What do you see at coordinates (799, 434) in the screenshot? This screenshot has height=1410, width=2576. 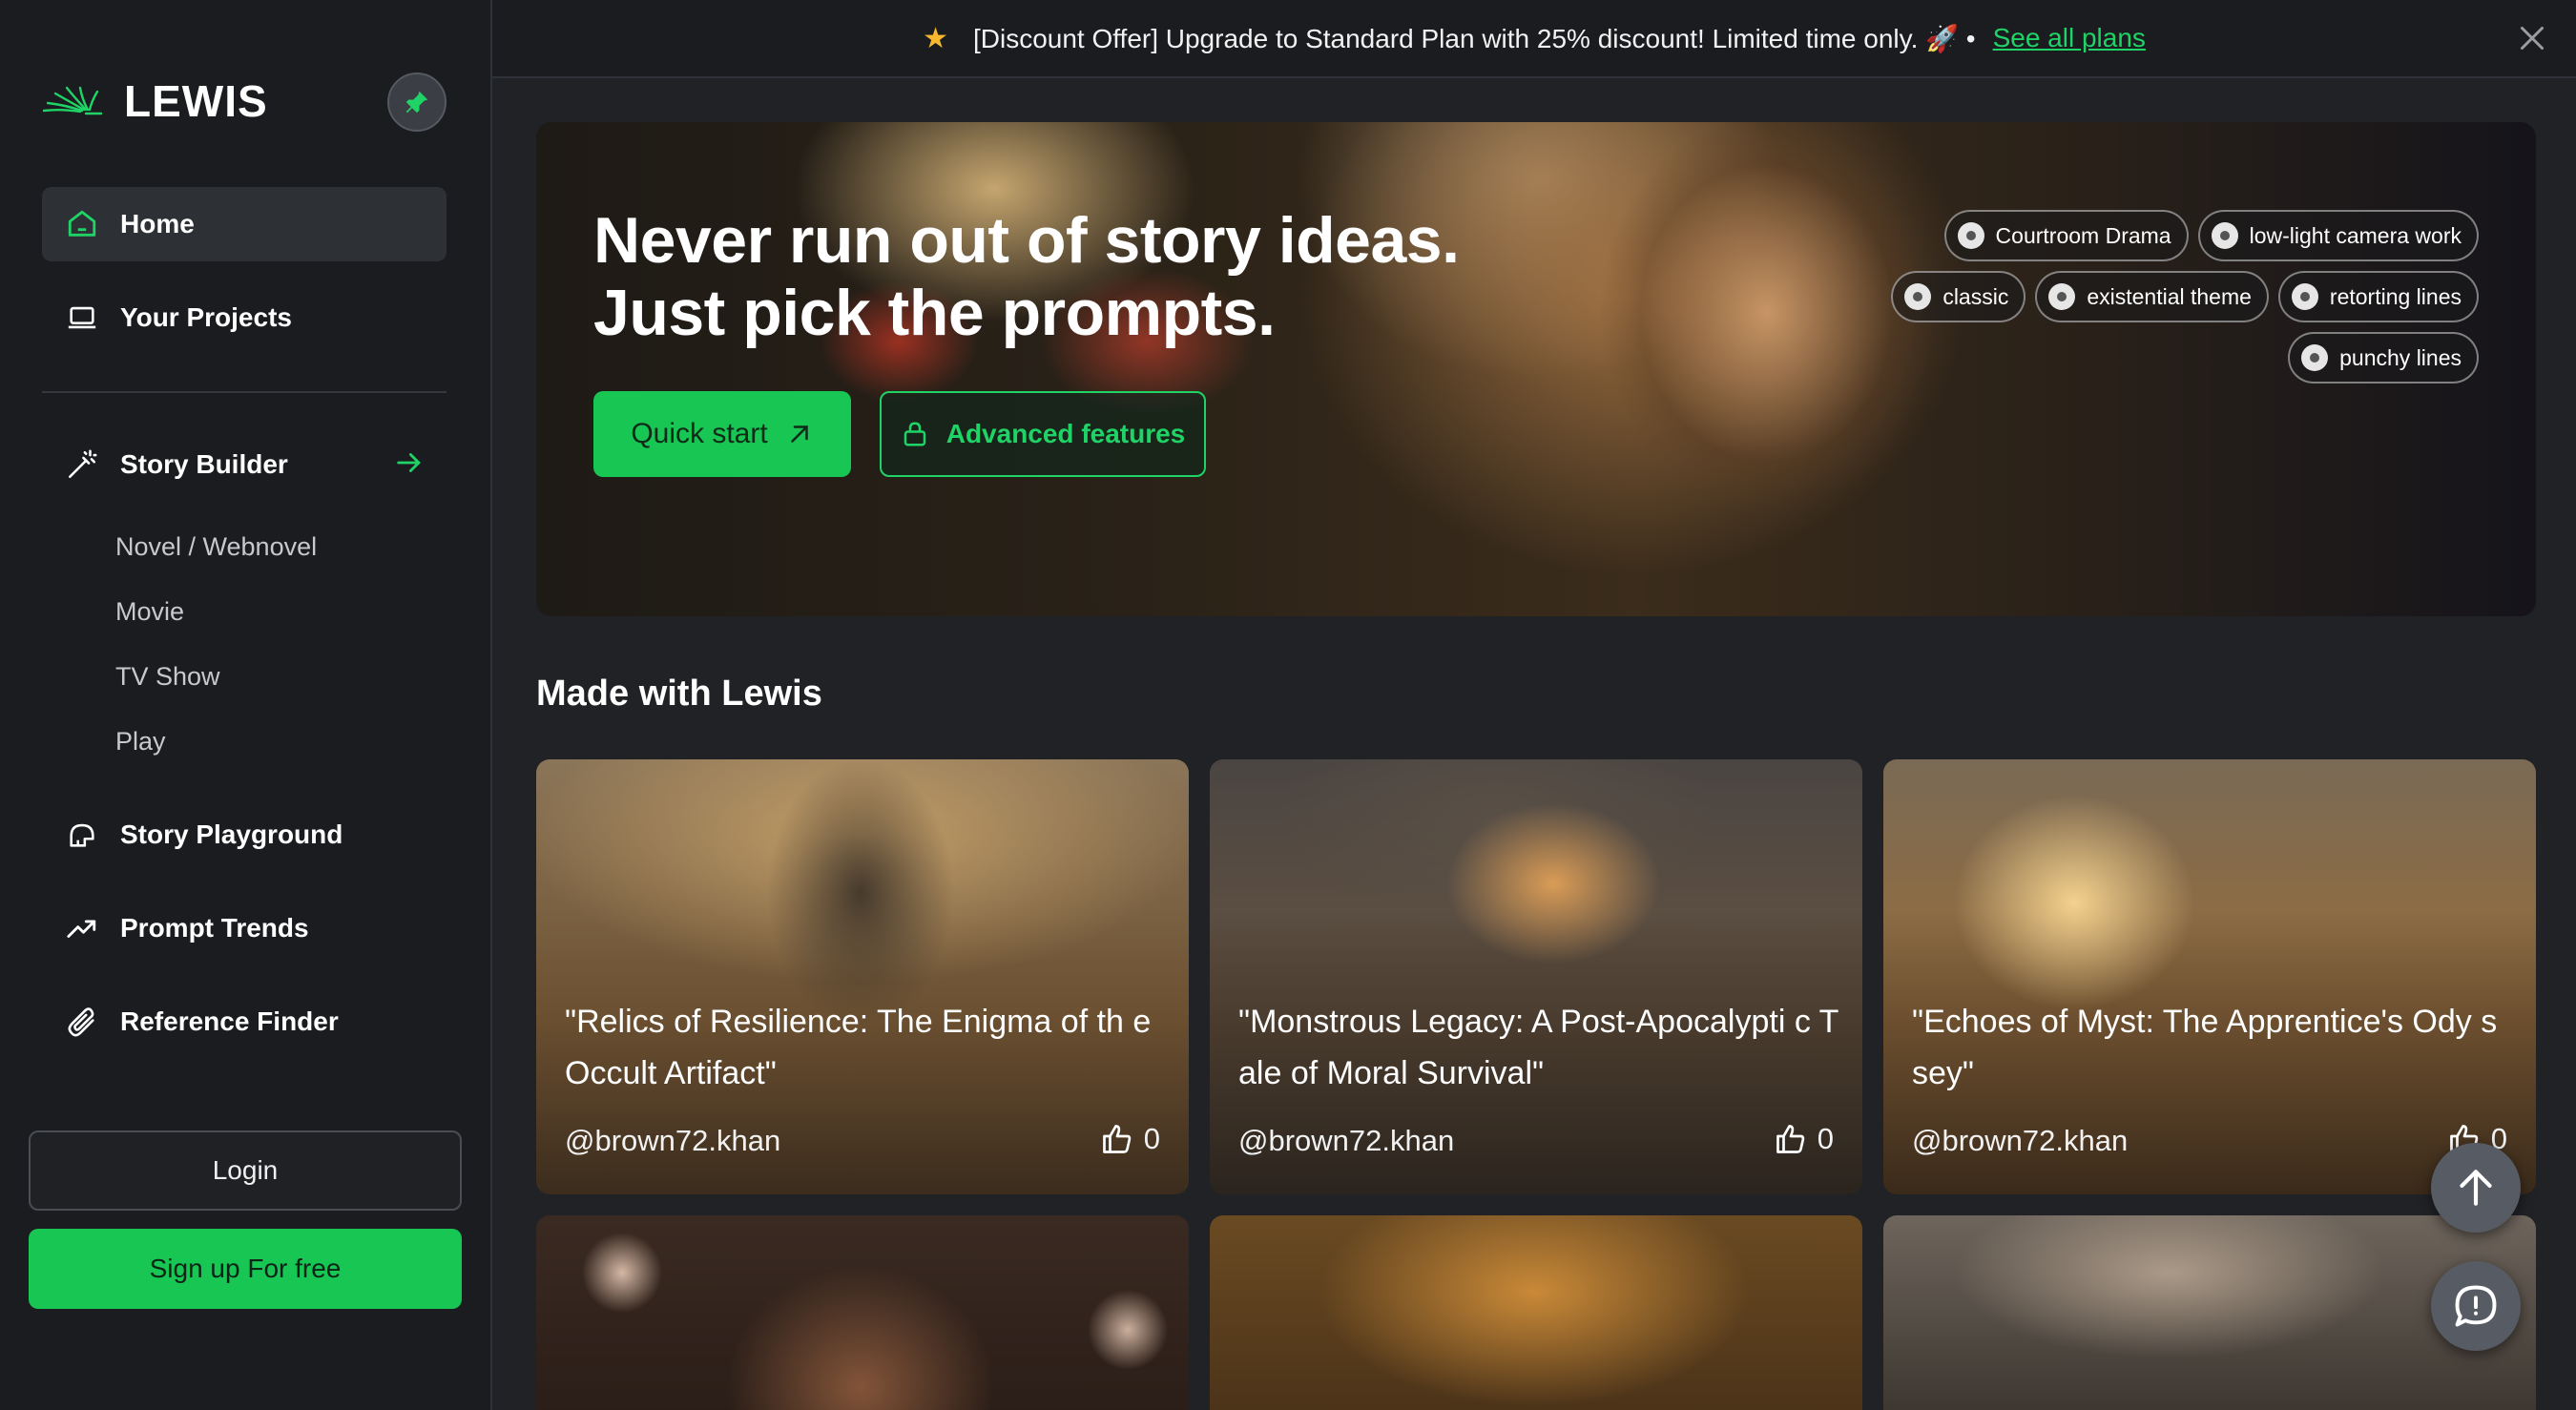 I see `arrow-up-right-icon` at bounding box center [799, 434].